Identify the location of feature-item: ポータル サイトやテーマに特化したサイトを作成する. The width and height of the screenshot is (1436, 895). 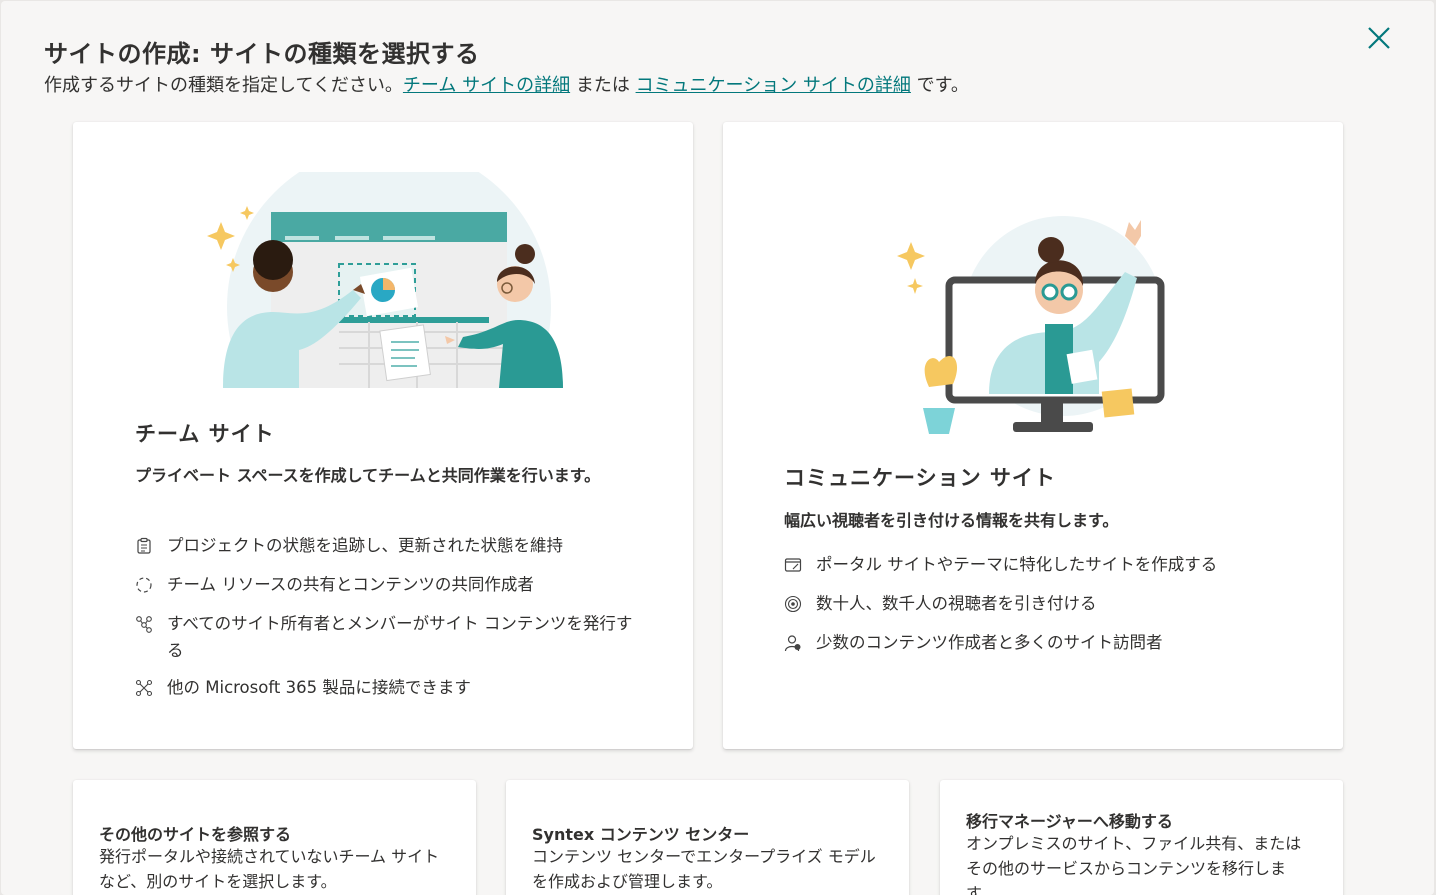
(1044, 564).